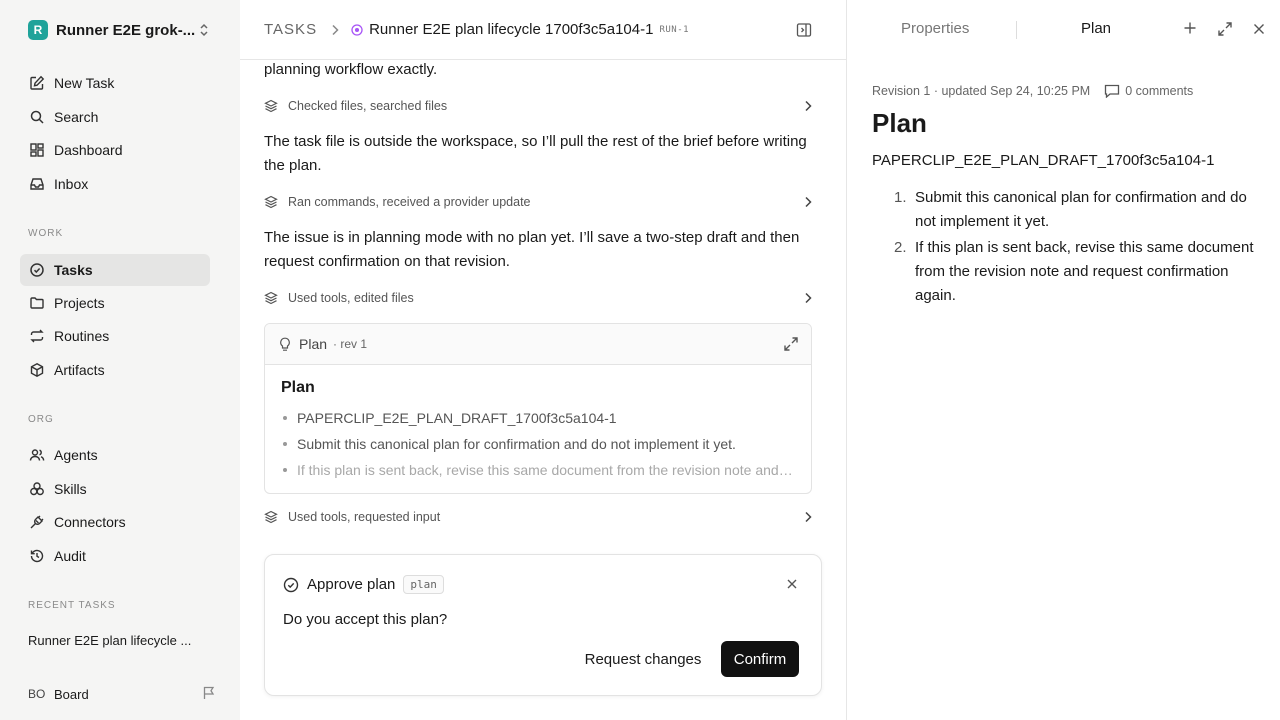 This screenshot has width=1280, height=720. I want to click on activity-label: Used tools, requested input, so click(364, 517).